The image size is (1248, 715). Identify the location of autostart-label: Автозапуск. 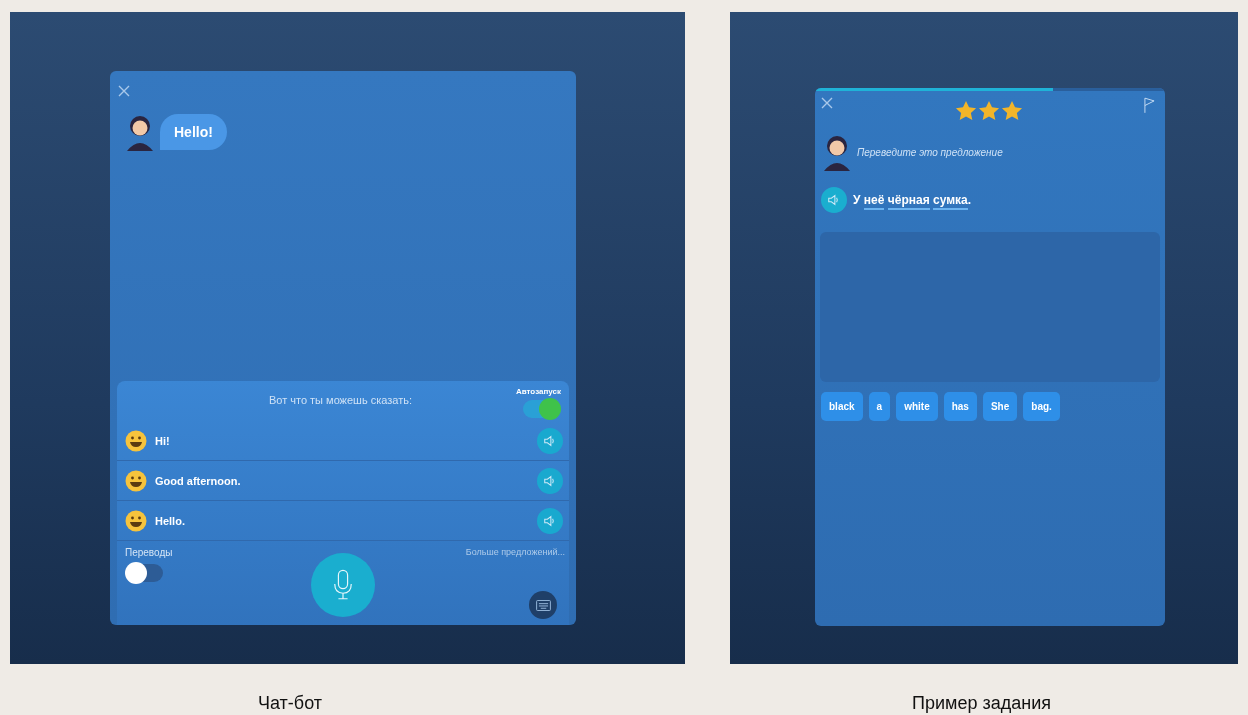
(538, 391).